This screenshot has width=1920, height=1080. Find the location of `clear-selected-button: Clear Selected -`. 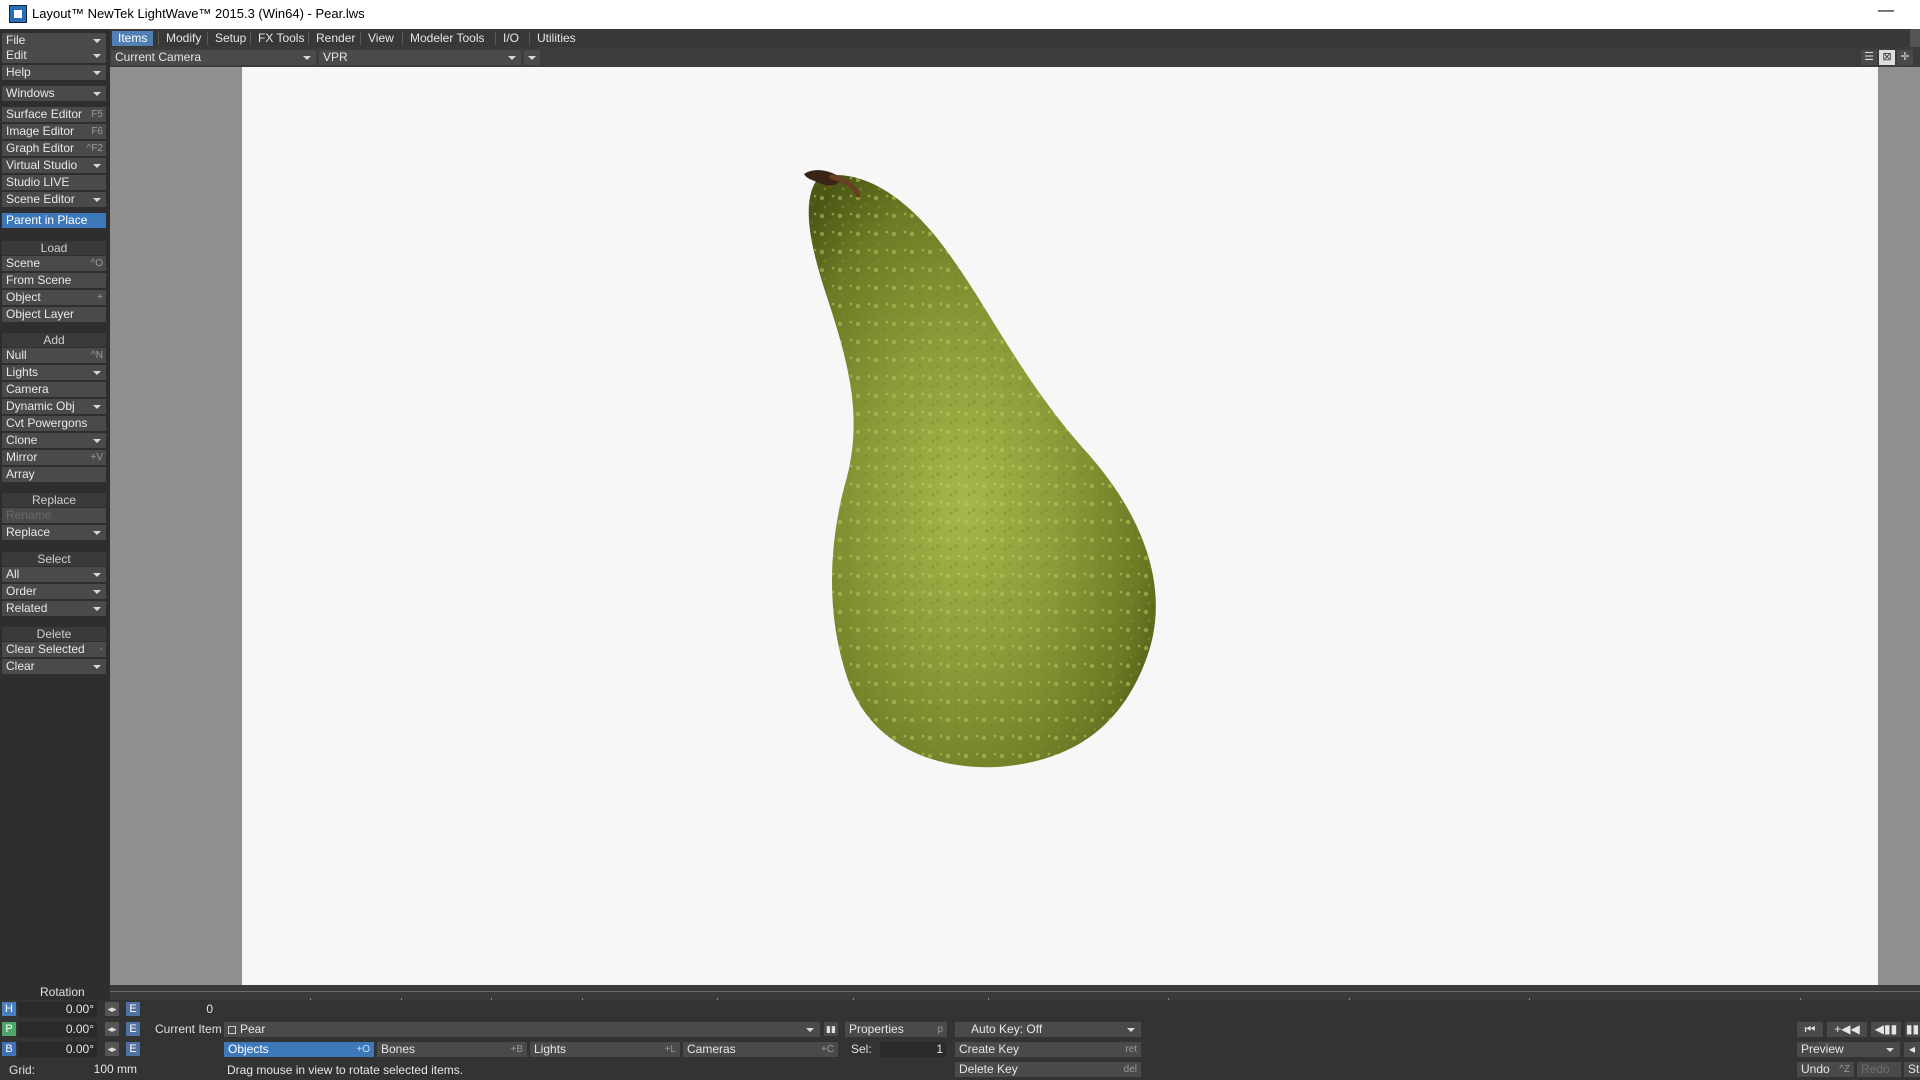

clear-selected-button: Clear Selected - is located at coordinates (54, 649).